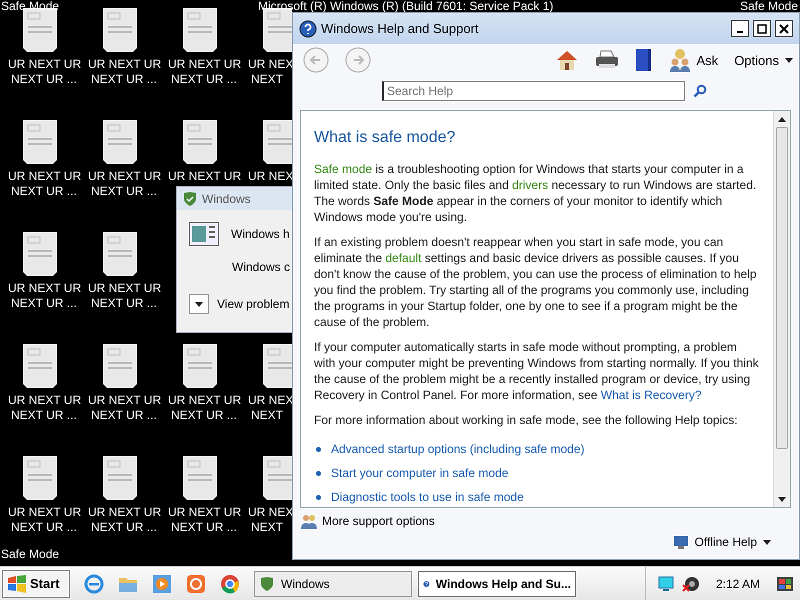  What do you see at coordinates (533, 91) in the screenshot?
I see `search-field: Search Help` at bounding box center [533, 91].